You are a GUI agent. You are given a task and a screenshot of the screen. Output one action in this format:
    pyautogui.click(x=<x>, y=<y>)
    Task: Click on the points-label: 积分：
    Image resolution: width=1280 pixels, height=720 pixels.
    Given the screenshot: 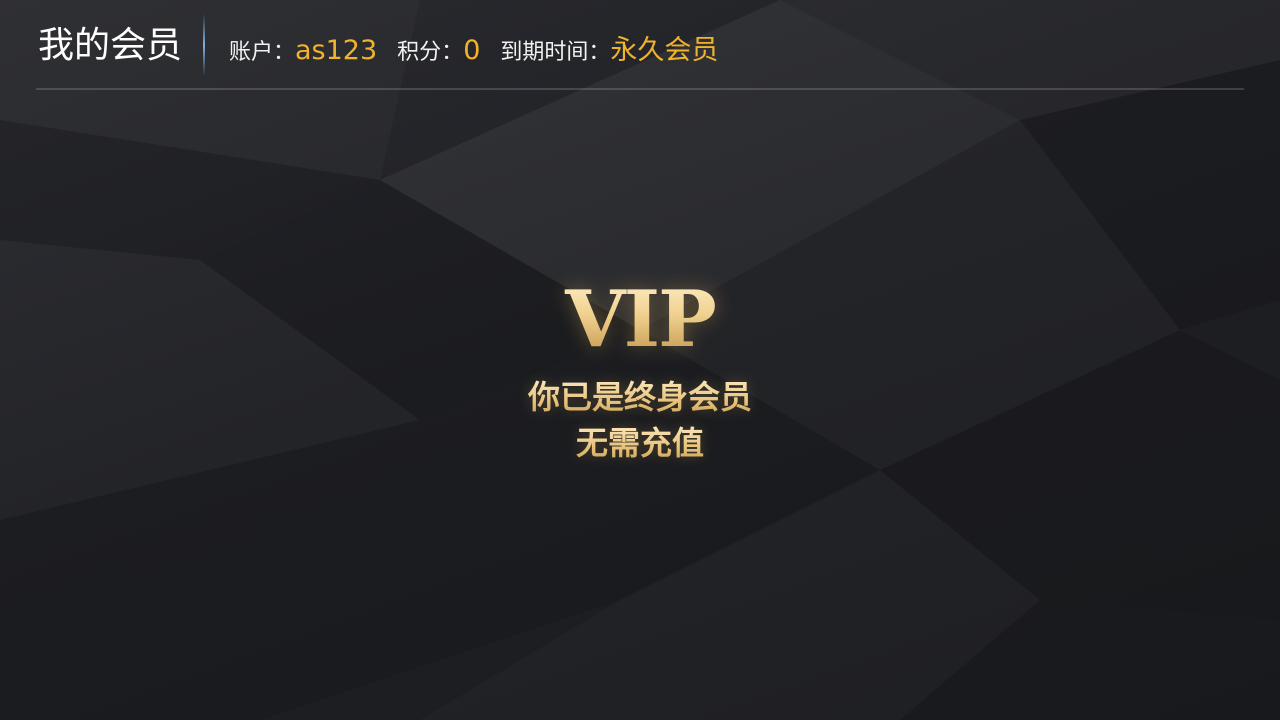 What is the action you would take?
    pyautogui.click(x=430, y=52)
    